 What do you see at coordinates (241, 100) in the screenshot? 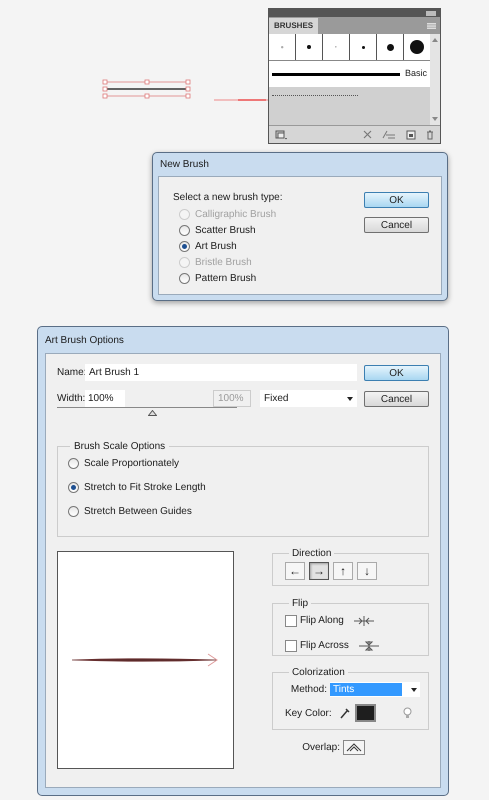
I see `drag-line` at bounding box center [241, 100].